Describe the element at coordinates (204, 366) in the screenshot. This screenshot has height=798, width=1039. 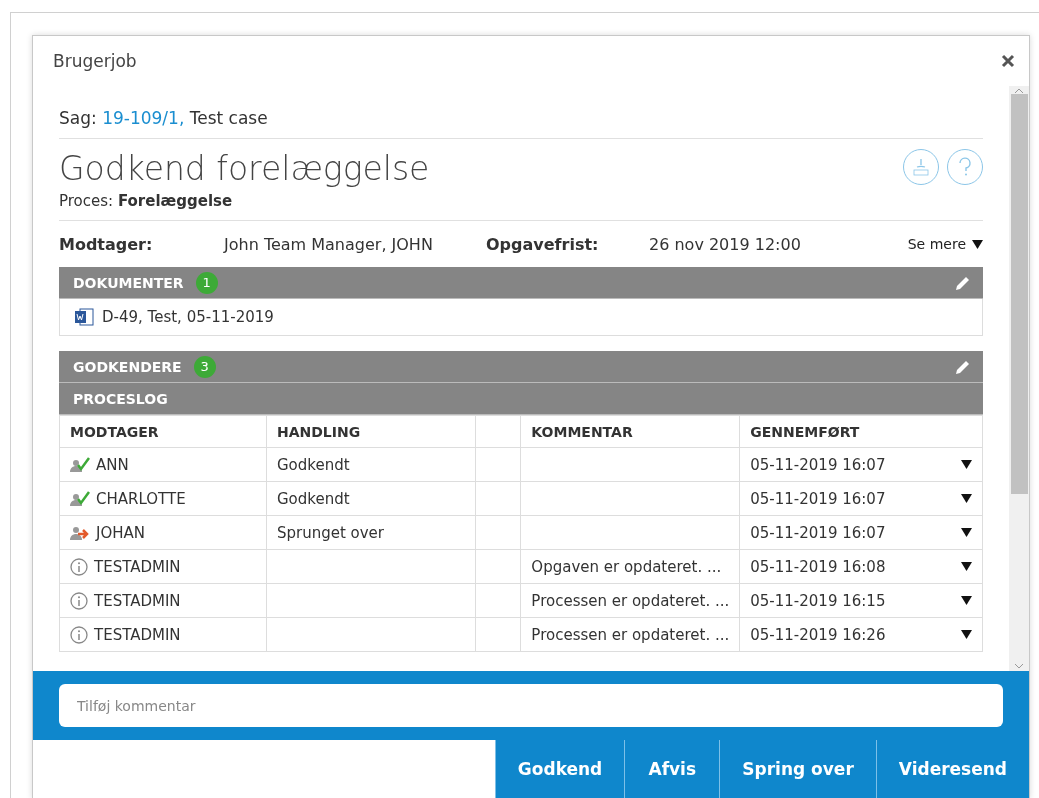
I see `count-badge: 3` at that location.